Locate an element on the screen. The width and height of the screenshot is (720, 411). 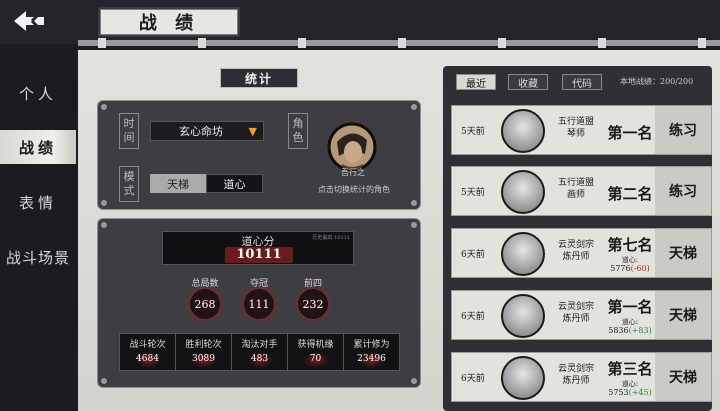
time-label: 时间 is located at coordinates (129, 131).